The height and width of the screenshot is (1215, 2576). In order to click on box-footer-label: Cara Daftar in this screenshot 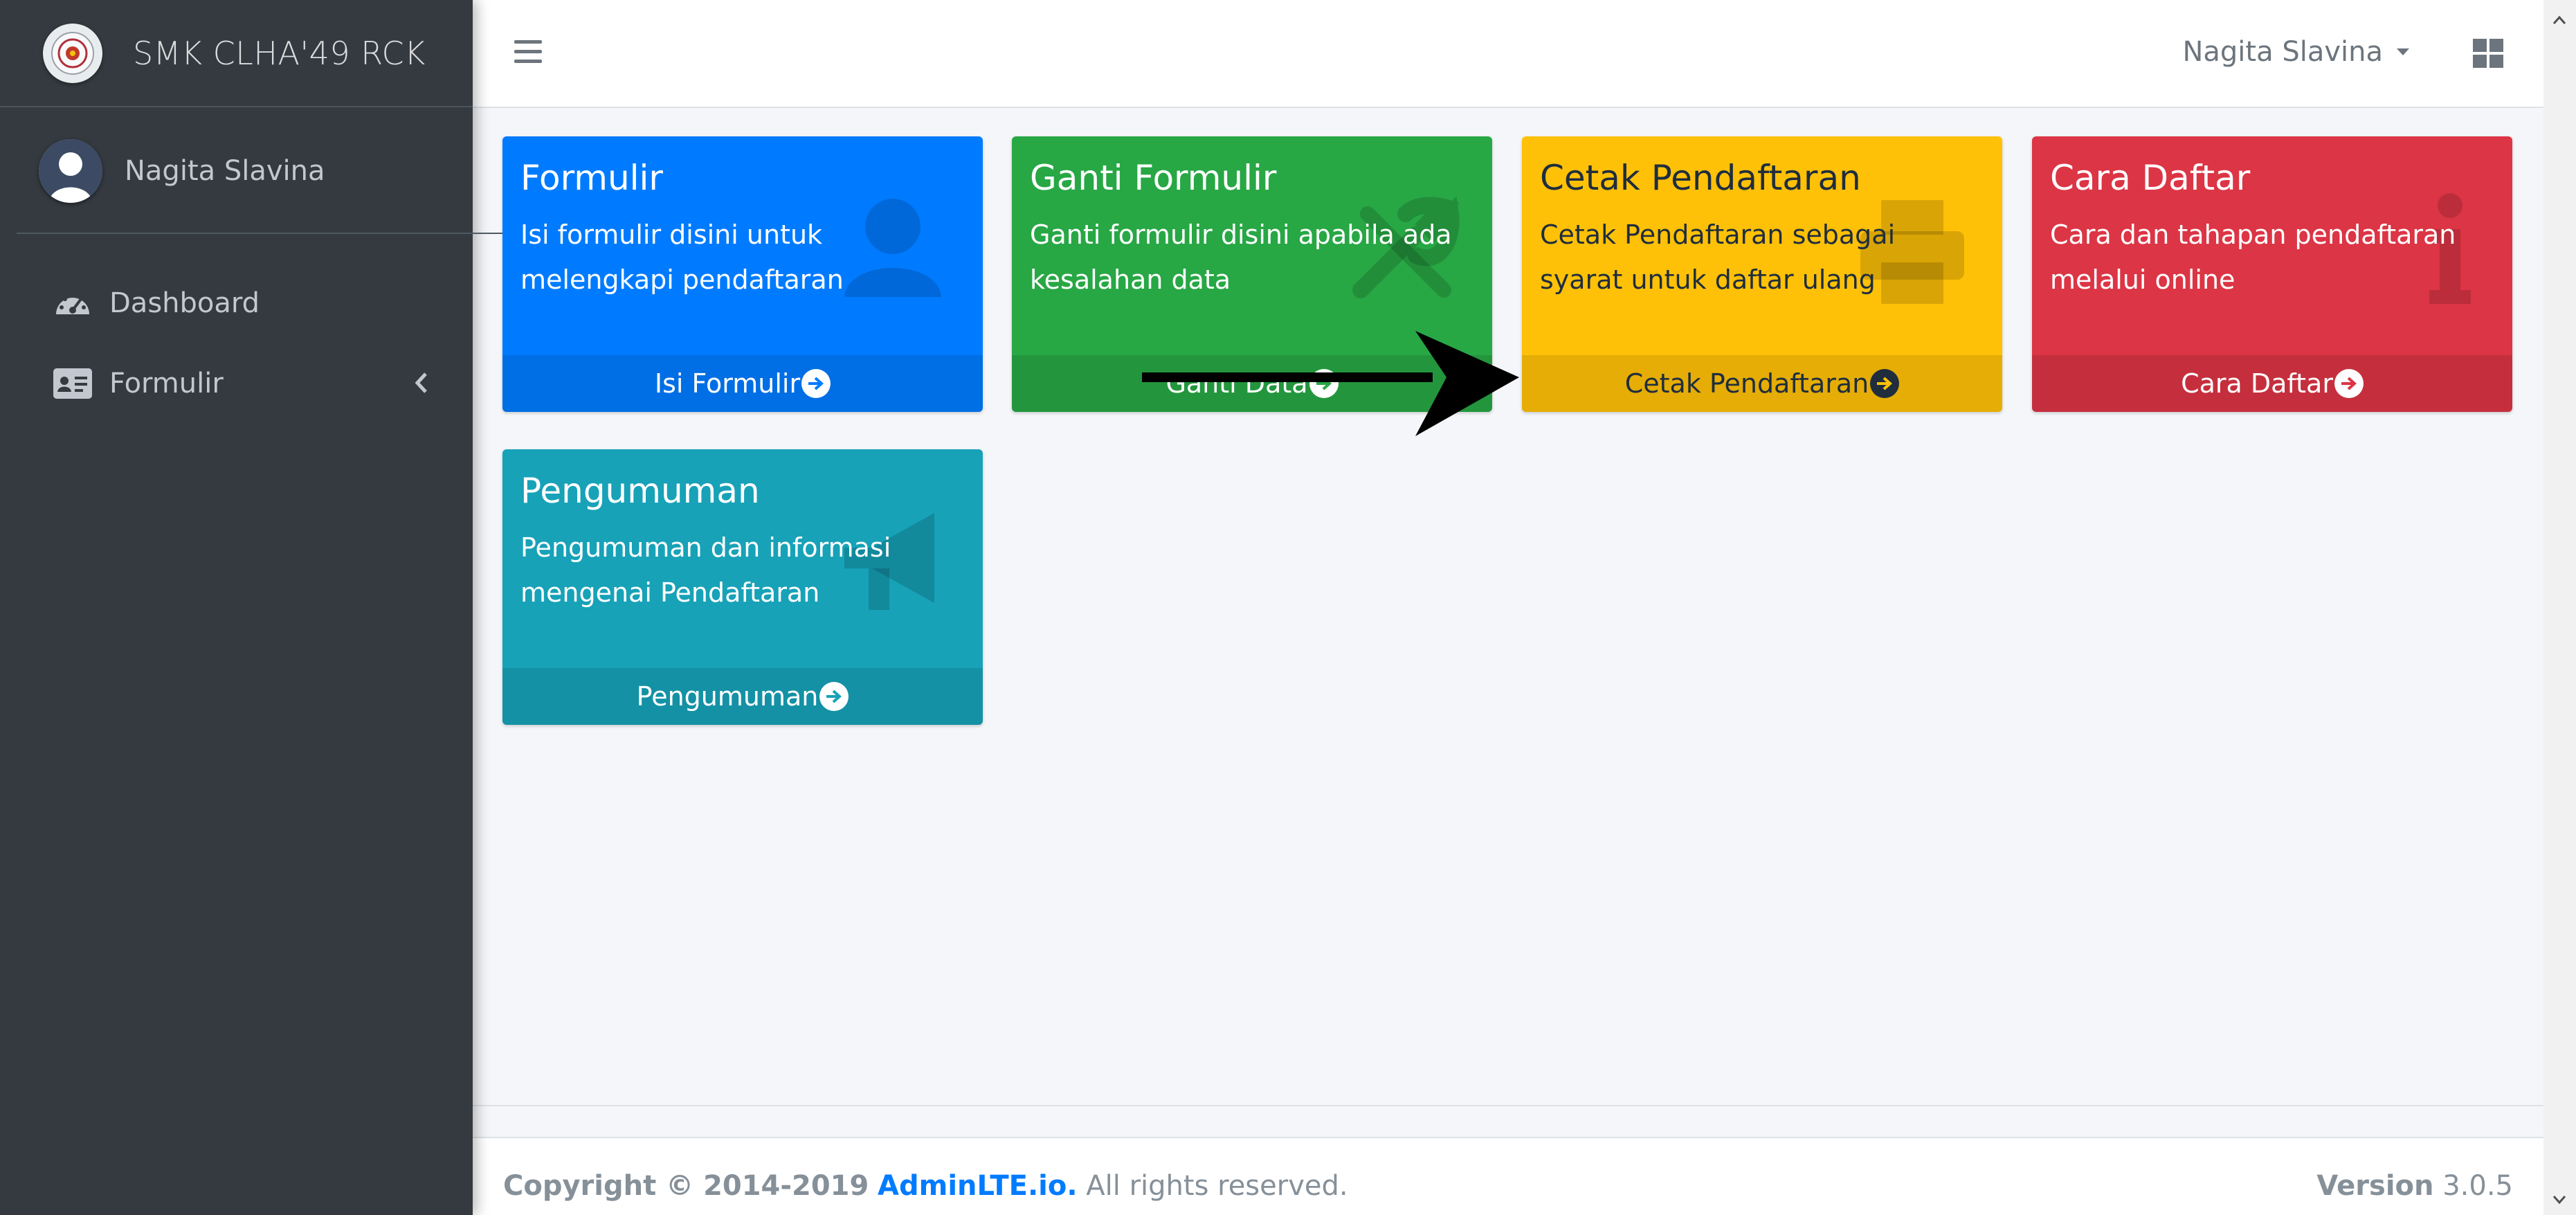, I will do `click(2257, 383)`.